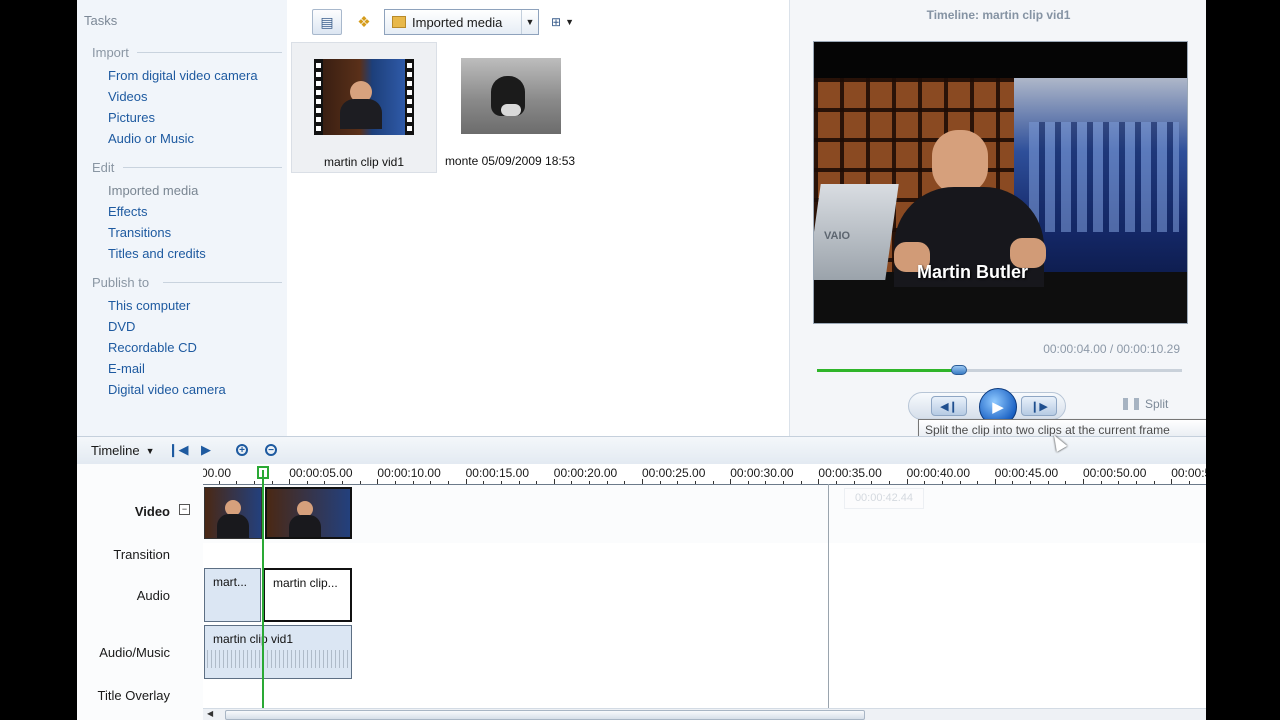 The height and width of the screenshot is (720, 1280). Describe the element at coordinates (704, 694) in the screenshot. I see `title-overlay-track` at that location.